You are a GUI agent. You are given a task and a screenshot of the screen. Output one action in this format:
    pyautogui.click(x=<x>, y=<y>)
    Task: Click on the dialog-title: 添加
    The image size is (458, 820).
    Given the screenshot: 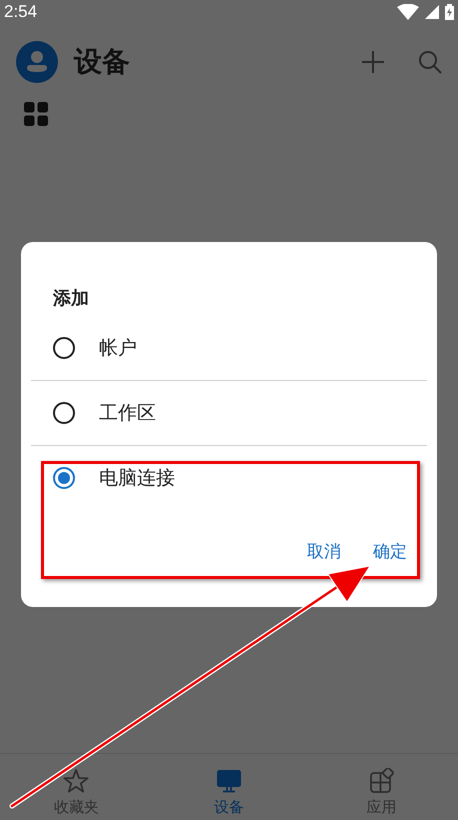 What is the action you would take?
    pyautogui.click(x=71, y=299)
    